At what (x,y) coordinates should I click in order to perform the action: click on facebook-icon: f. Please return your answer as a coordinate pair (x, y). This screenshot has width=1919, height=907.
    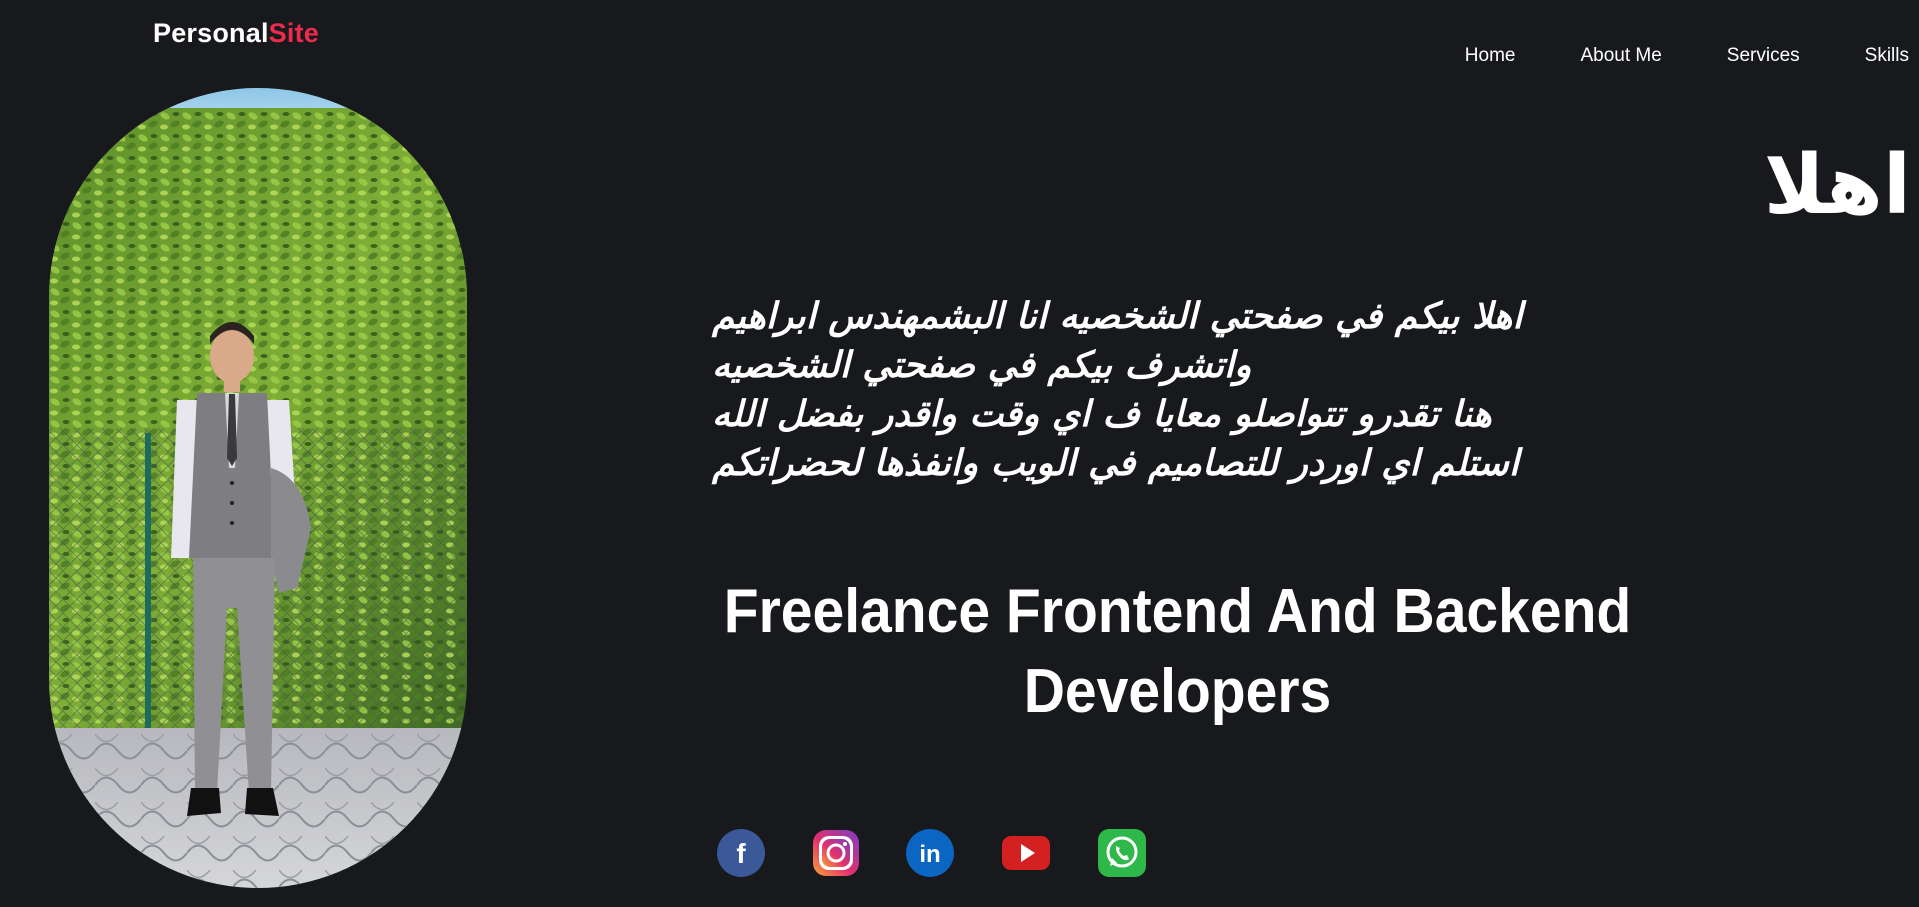
    Looking at the image, I should click on (741, 853).